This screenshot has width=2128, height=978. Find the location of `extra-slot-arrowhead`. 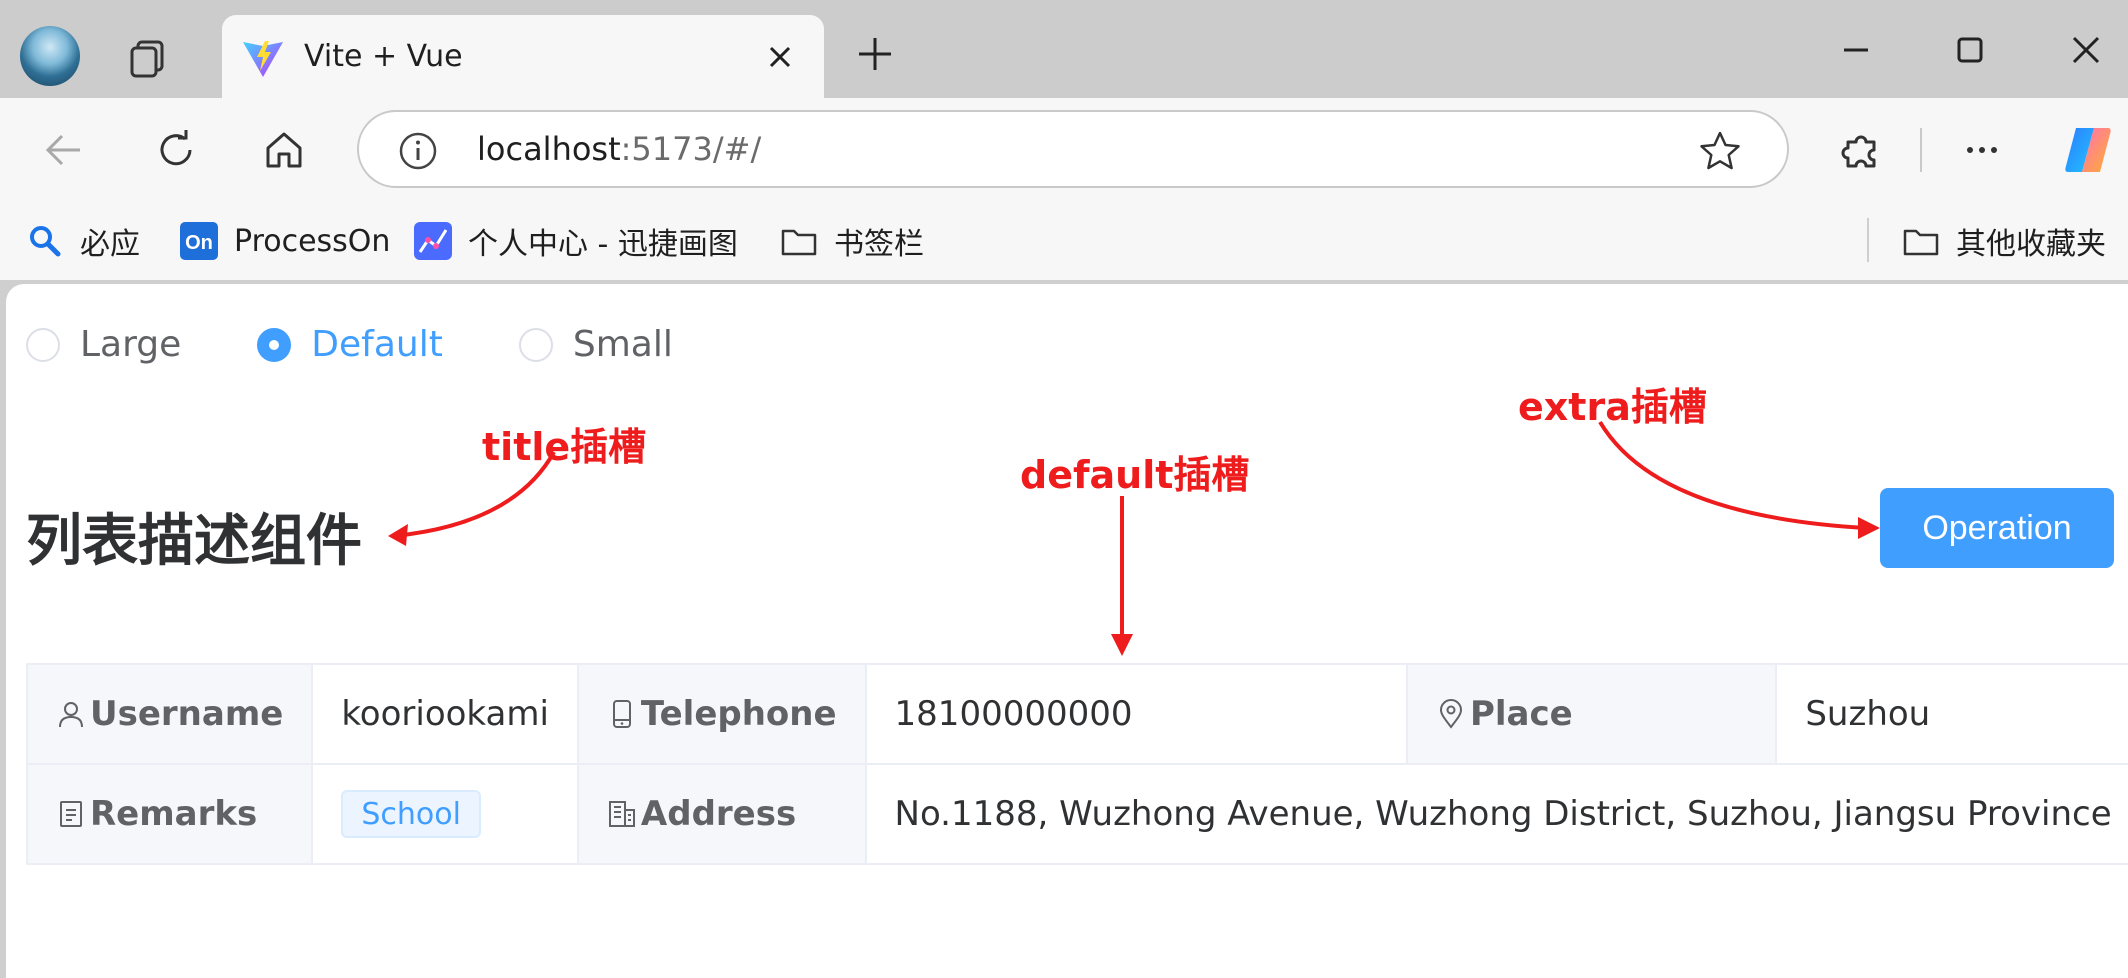

extra-slot-arrowhead is located at coordinates (1869, 528).